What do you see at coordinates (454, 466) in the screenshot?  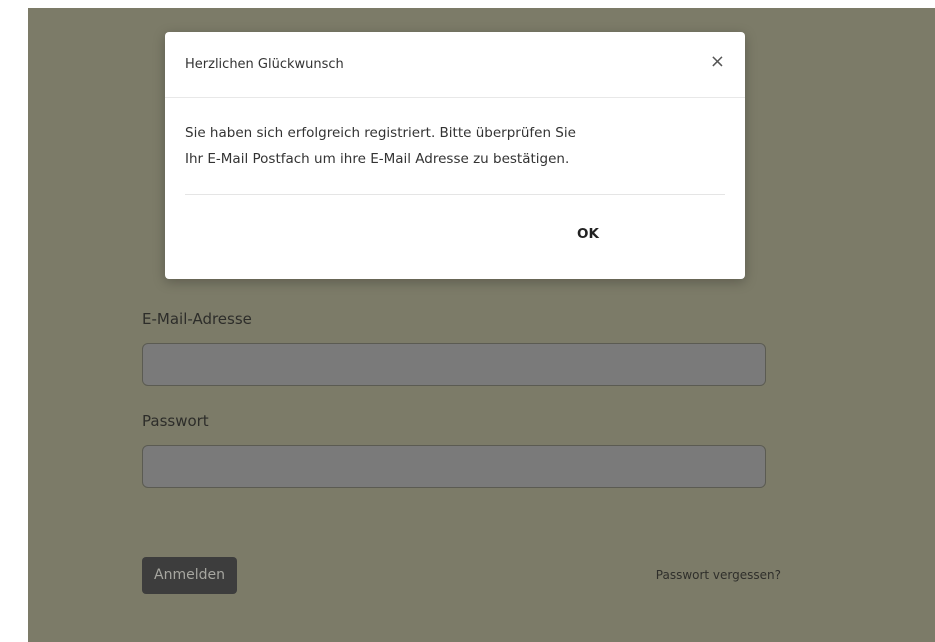 I see `password-field` at bounding box center [454, 466].